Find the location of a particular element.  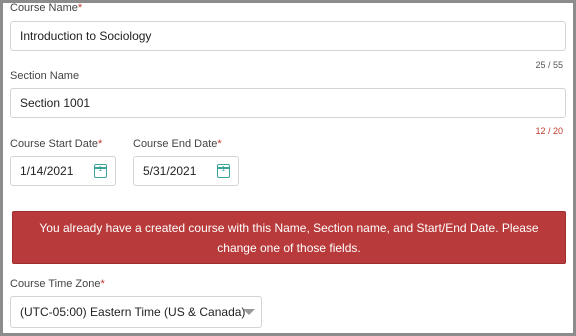

section-name-input: Section 1001 is located at coordinates (288, 103).